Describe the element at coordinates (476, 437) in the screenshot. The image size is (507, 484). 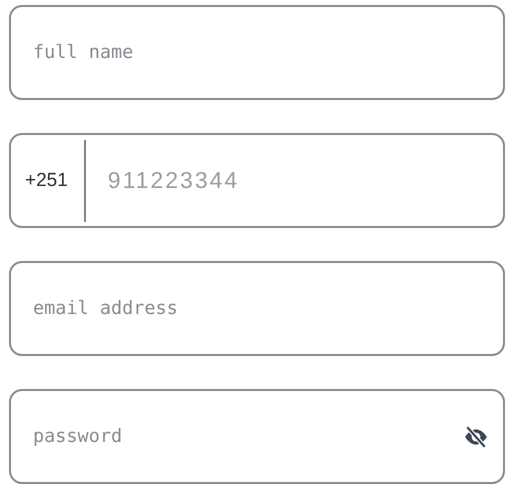
I see `eye-slash-icon` at that location.